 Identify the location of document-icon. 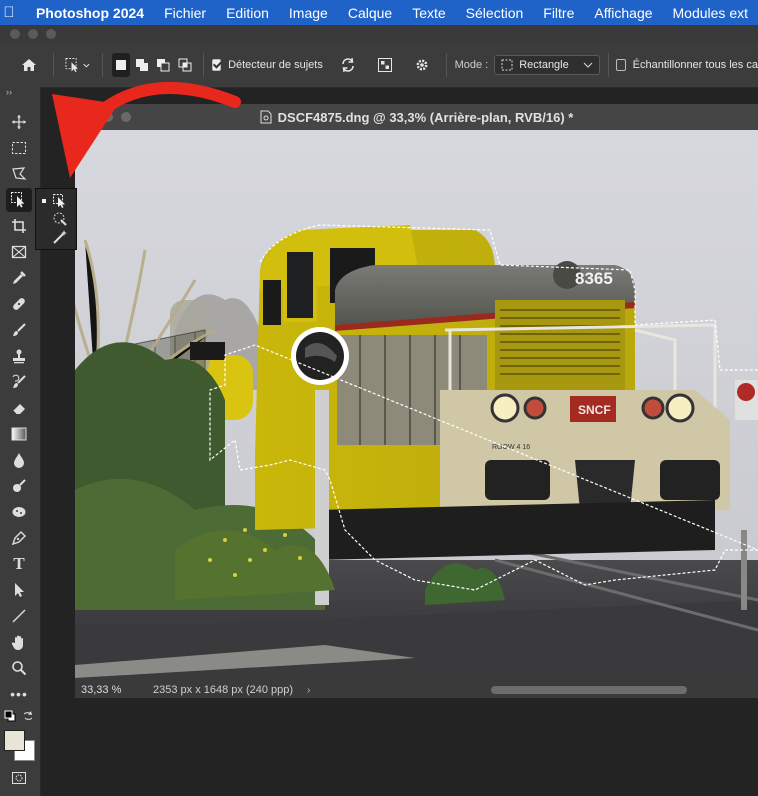
(266, 117).